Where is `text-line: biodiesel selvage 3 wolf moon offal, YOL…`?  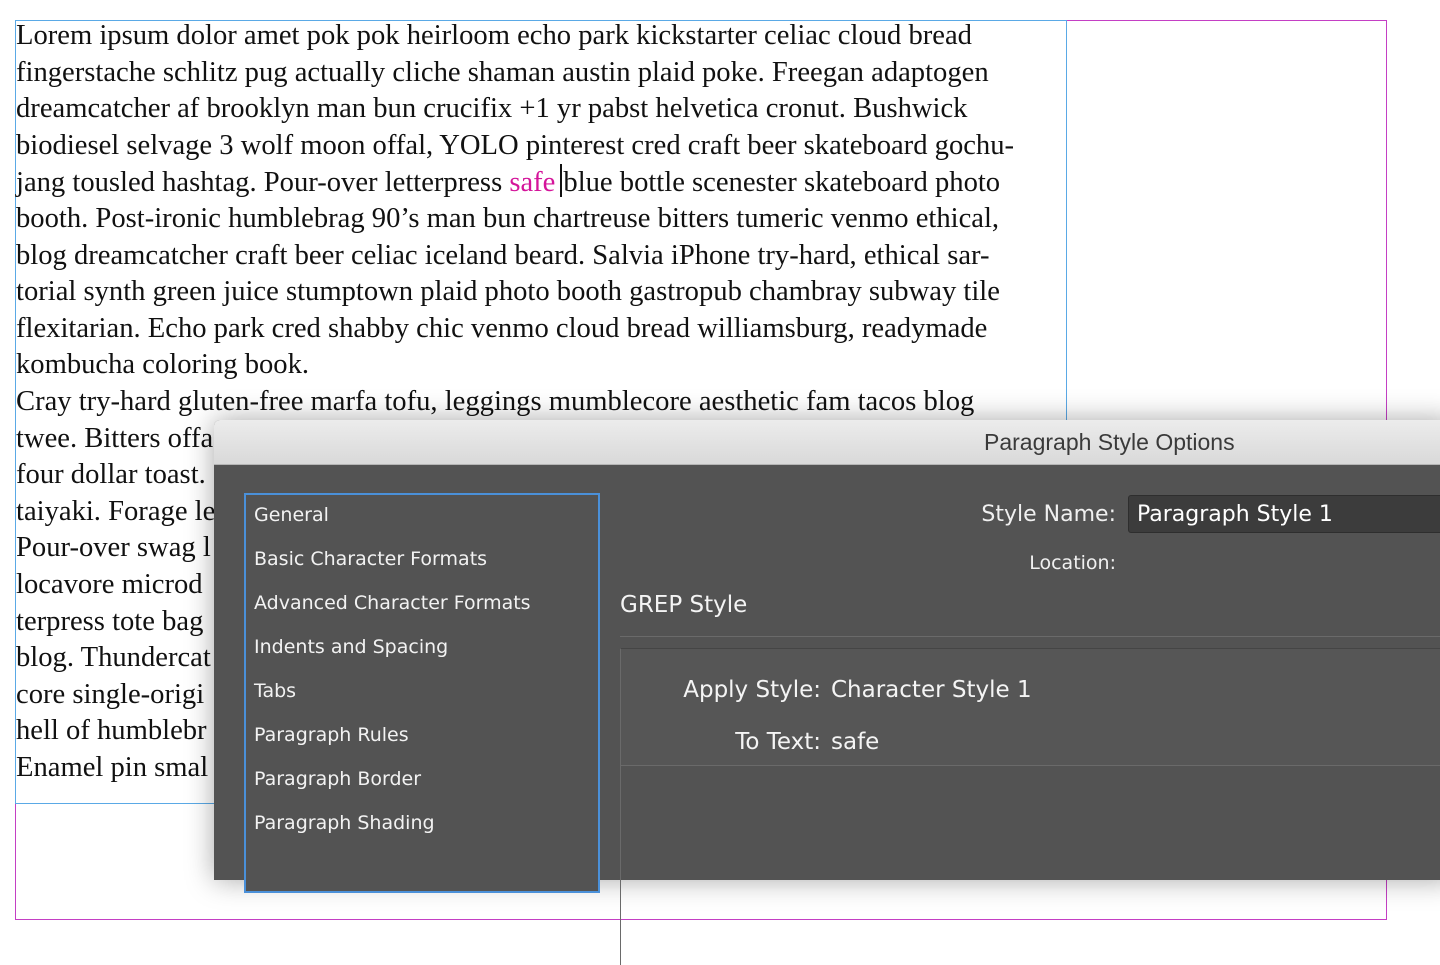 text-line: biodiesel selvage 3 wolf moon offal, YOL… is located at coordinates (515, 145).